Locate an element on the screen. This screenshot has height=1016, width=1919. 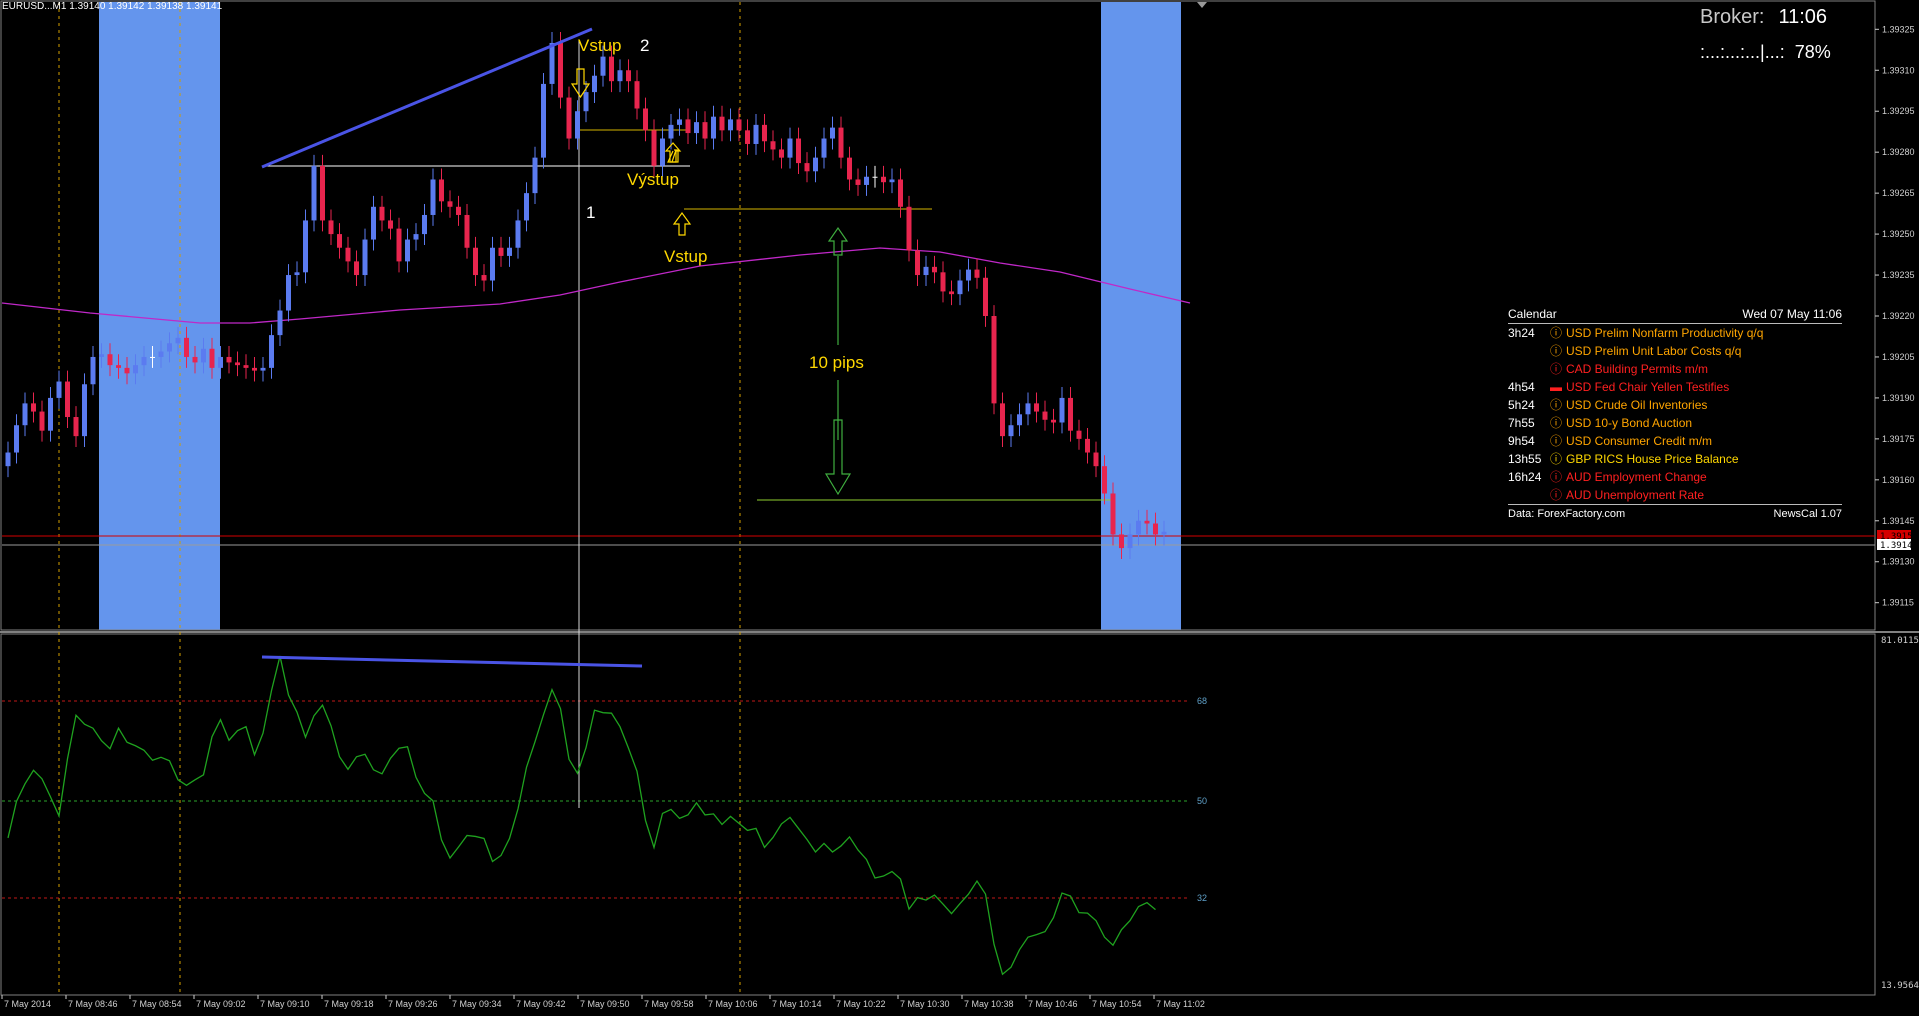
calendar-event: ⓘ USD Prelim Unit Labor Costs q/q is located at coordinates (1675, 351).